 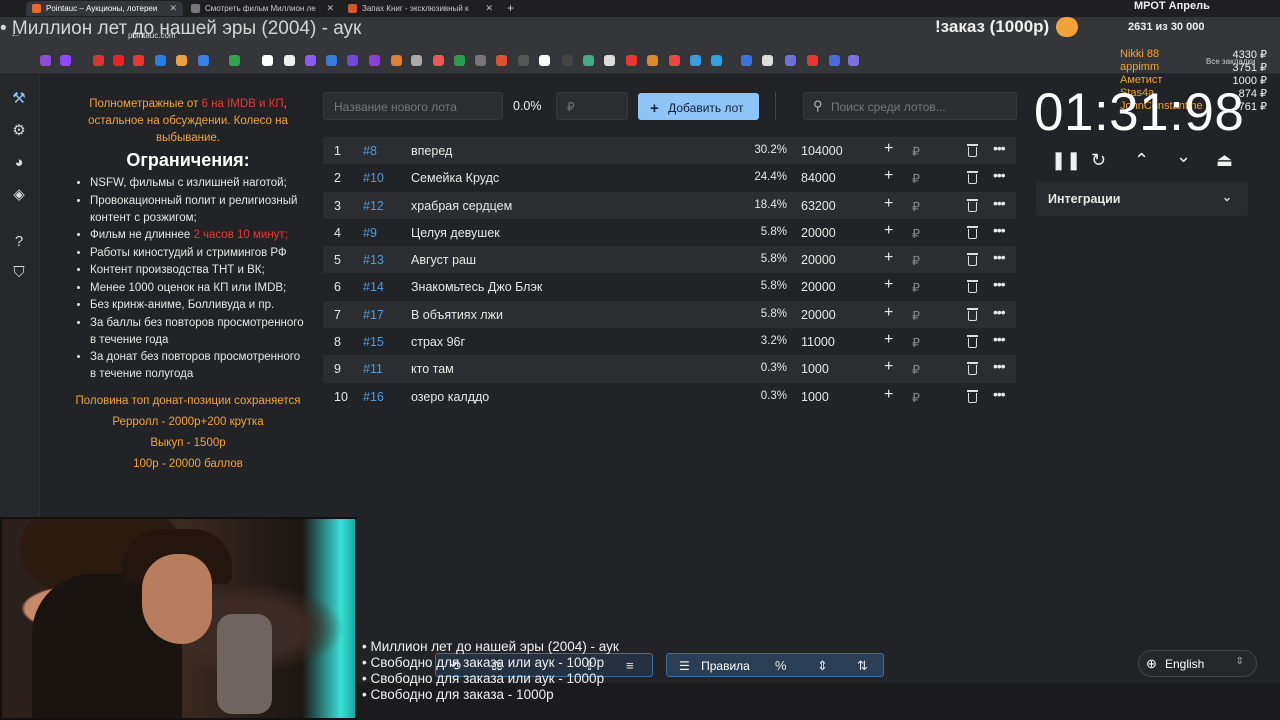 What do you see at coordinates (822, 666) in the screenshot?
I see `split-icon: ⇕` at bounding box center [822, 666].